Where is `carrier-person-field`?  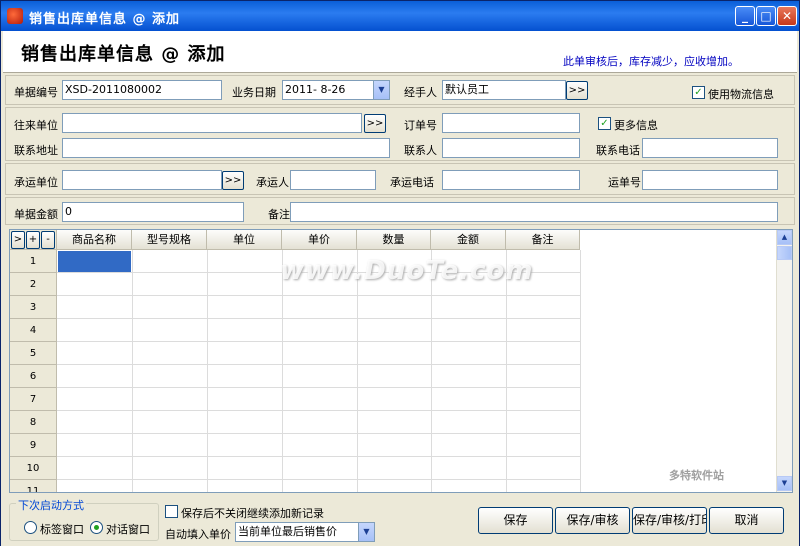
carrier-person-field is located at coordinates (333, 180).